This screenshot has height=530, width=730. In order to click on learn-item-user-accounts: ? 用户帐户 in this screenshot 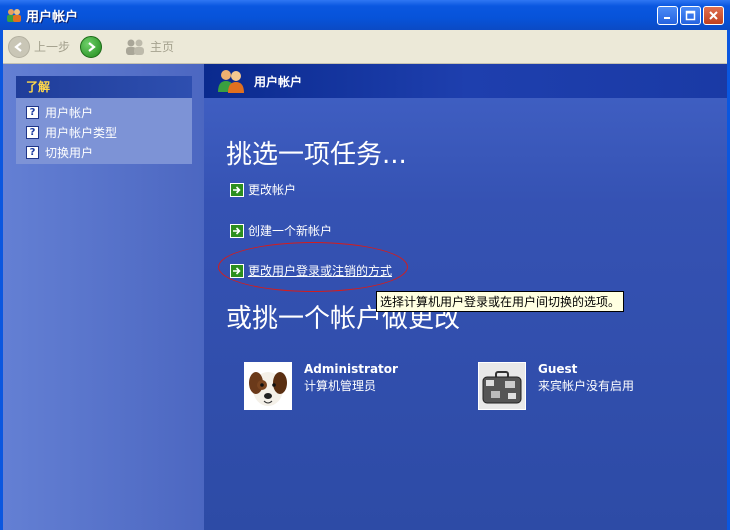, I will do `click(104, 112)`.